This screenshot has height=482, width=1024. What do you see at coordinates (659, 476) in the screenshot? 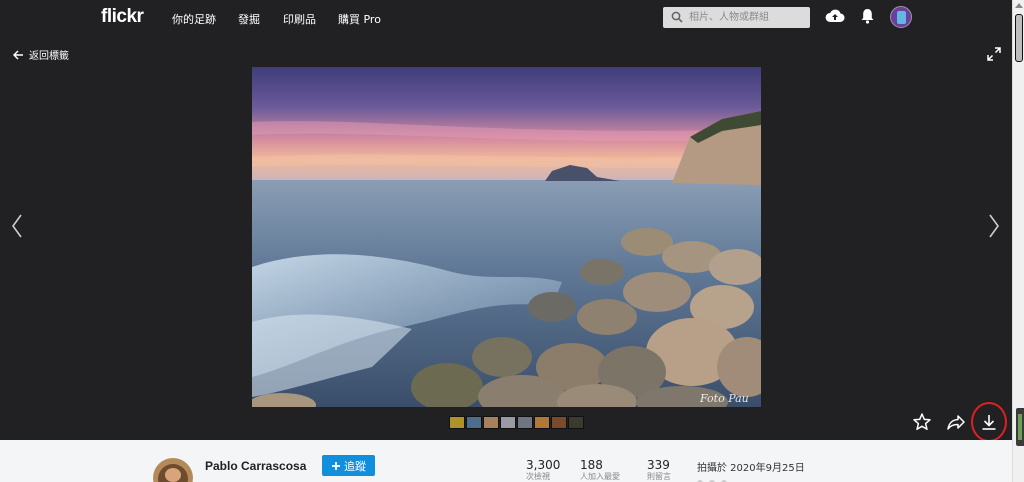
I see `comments-label: 則留言` at bounding box center [659, 476].